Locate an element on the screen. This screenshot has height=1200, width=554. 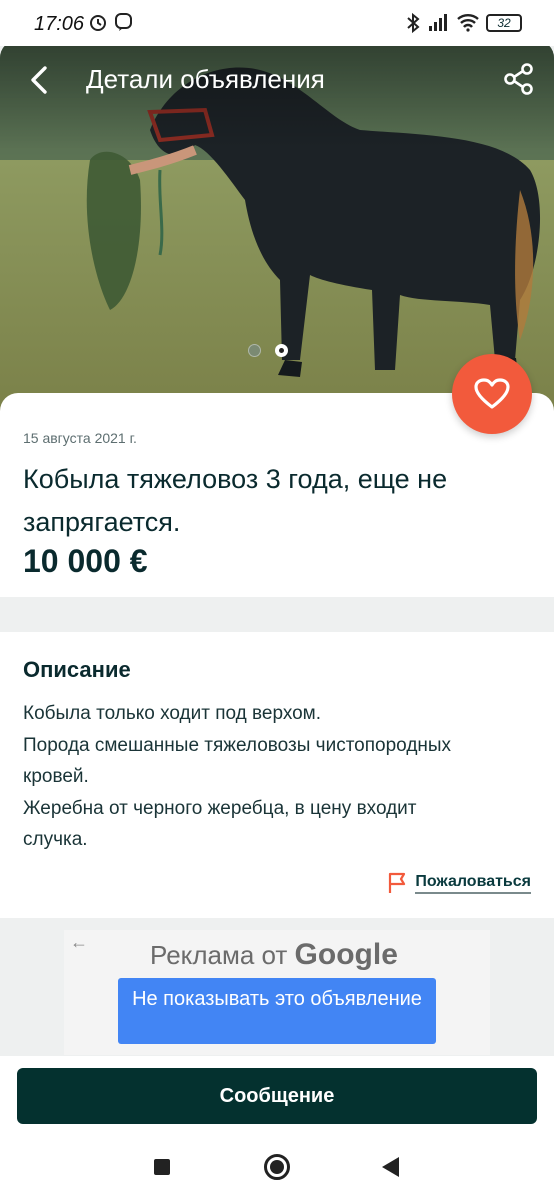
share-icon is located at coordinates (519, 79).